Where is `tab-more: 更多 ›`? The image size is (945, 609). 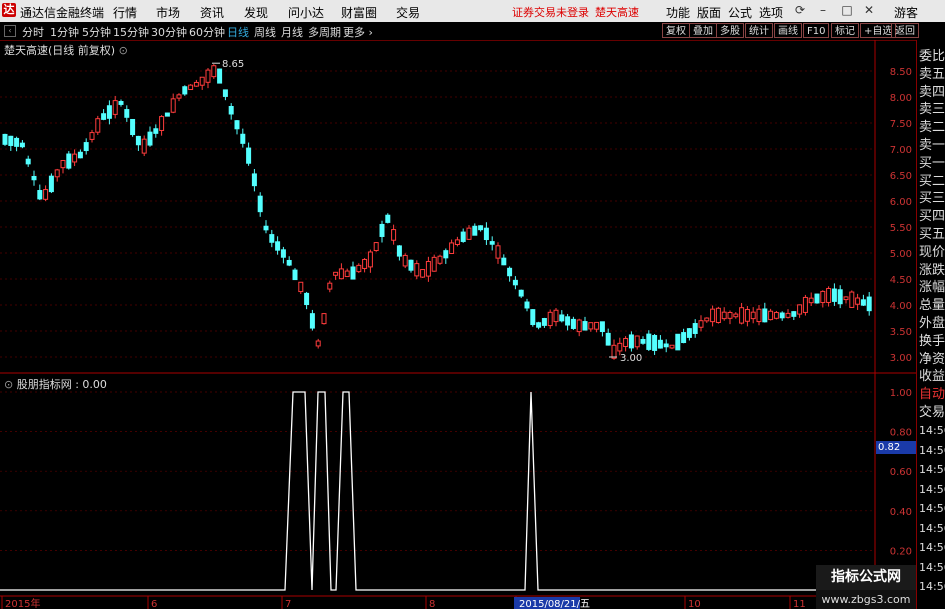
tab-more: 更多 › is located at coordinates (358, 32).